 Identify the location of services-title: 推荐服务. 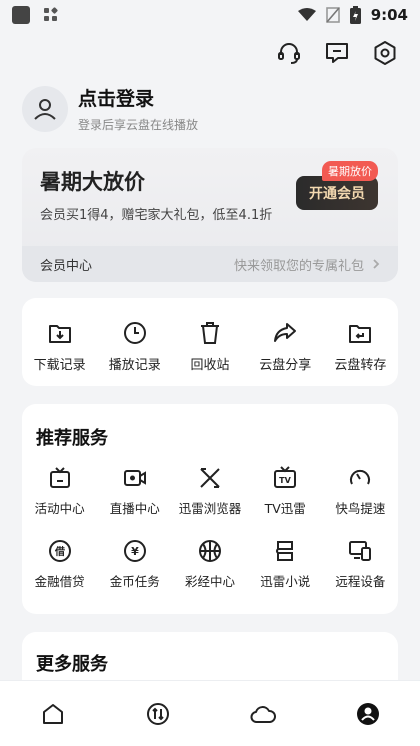
(72, 438).